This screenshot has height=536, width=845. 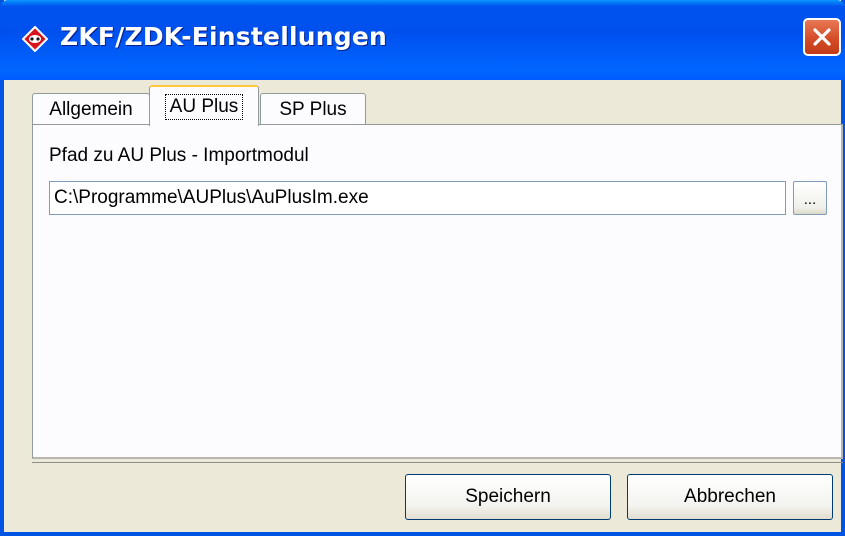 What do you see at coordinates (437, 462) in the screenshot?
I see `divider` at bounding box center [437, 462].